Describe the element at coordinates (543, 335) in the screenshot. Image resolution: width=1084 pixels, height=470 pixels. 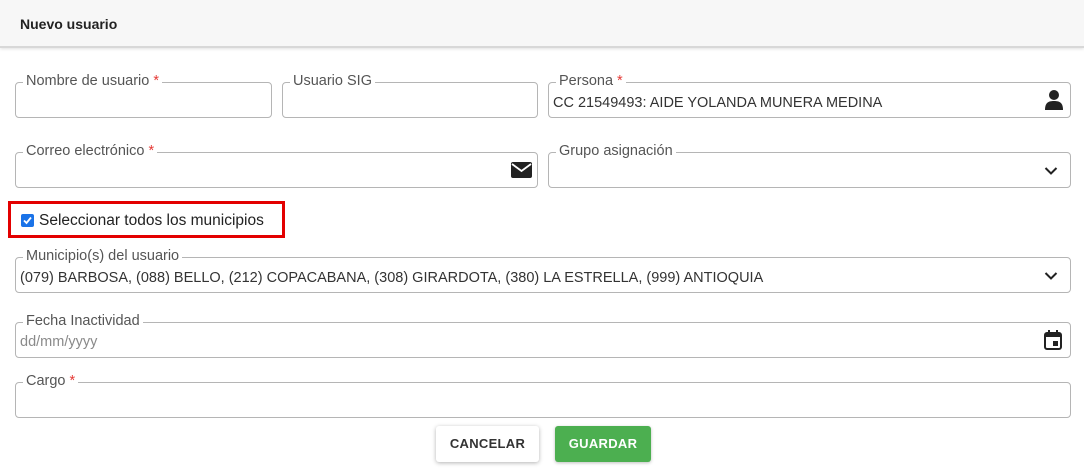
I see `fecha-inactividad-field: Fecha Inactividad dd/mm/yyyy` at that location.